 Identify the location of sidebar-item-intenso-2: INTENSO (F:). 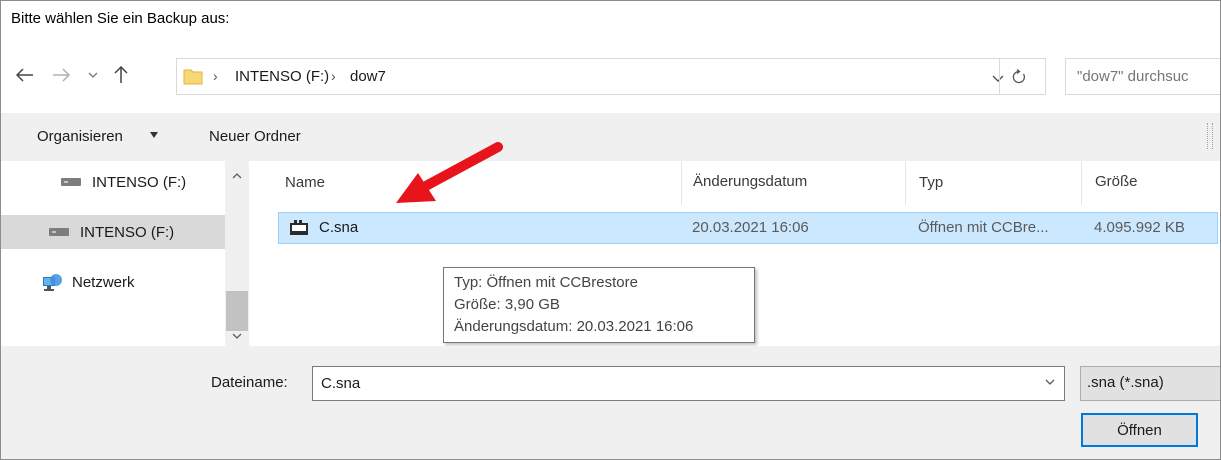
(113, 232).